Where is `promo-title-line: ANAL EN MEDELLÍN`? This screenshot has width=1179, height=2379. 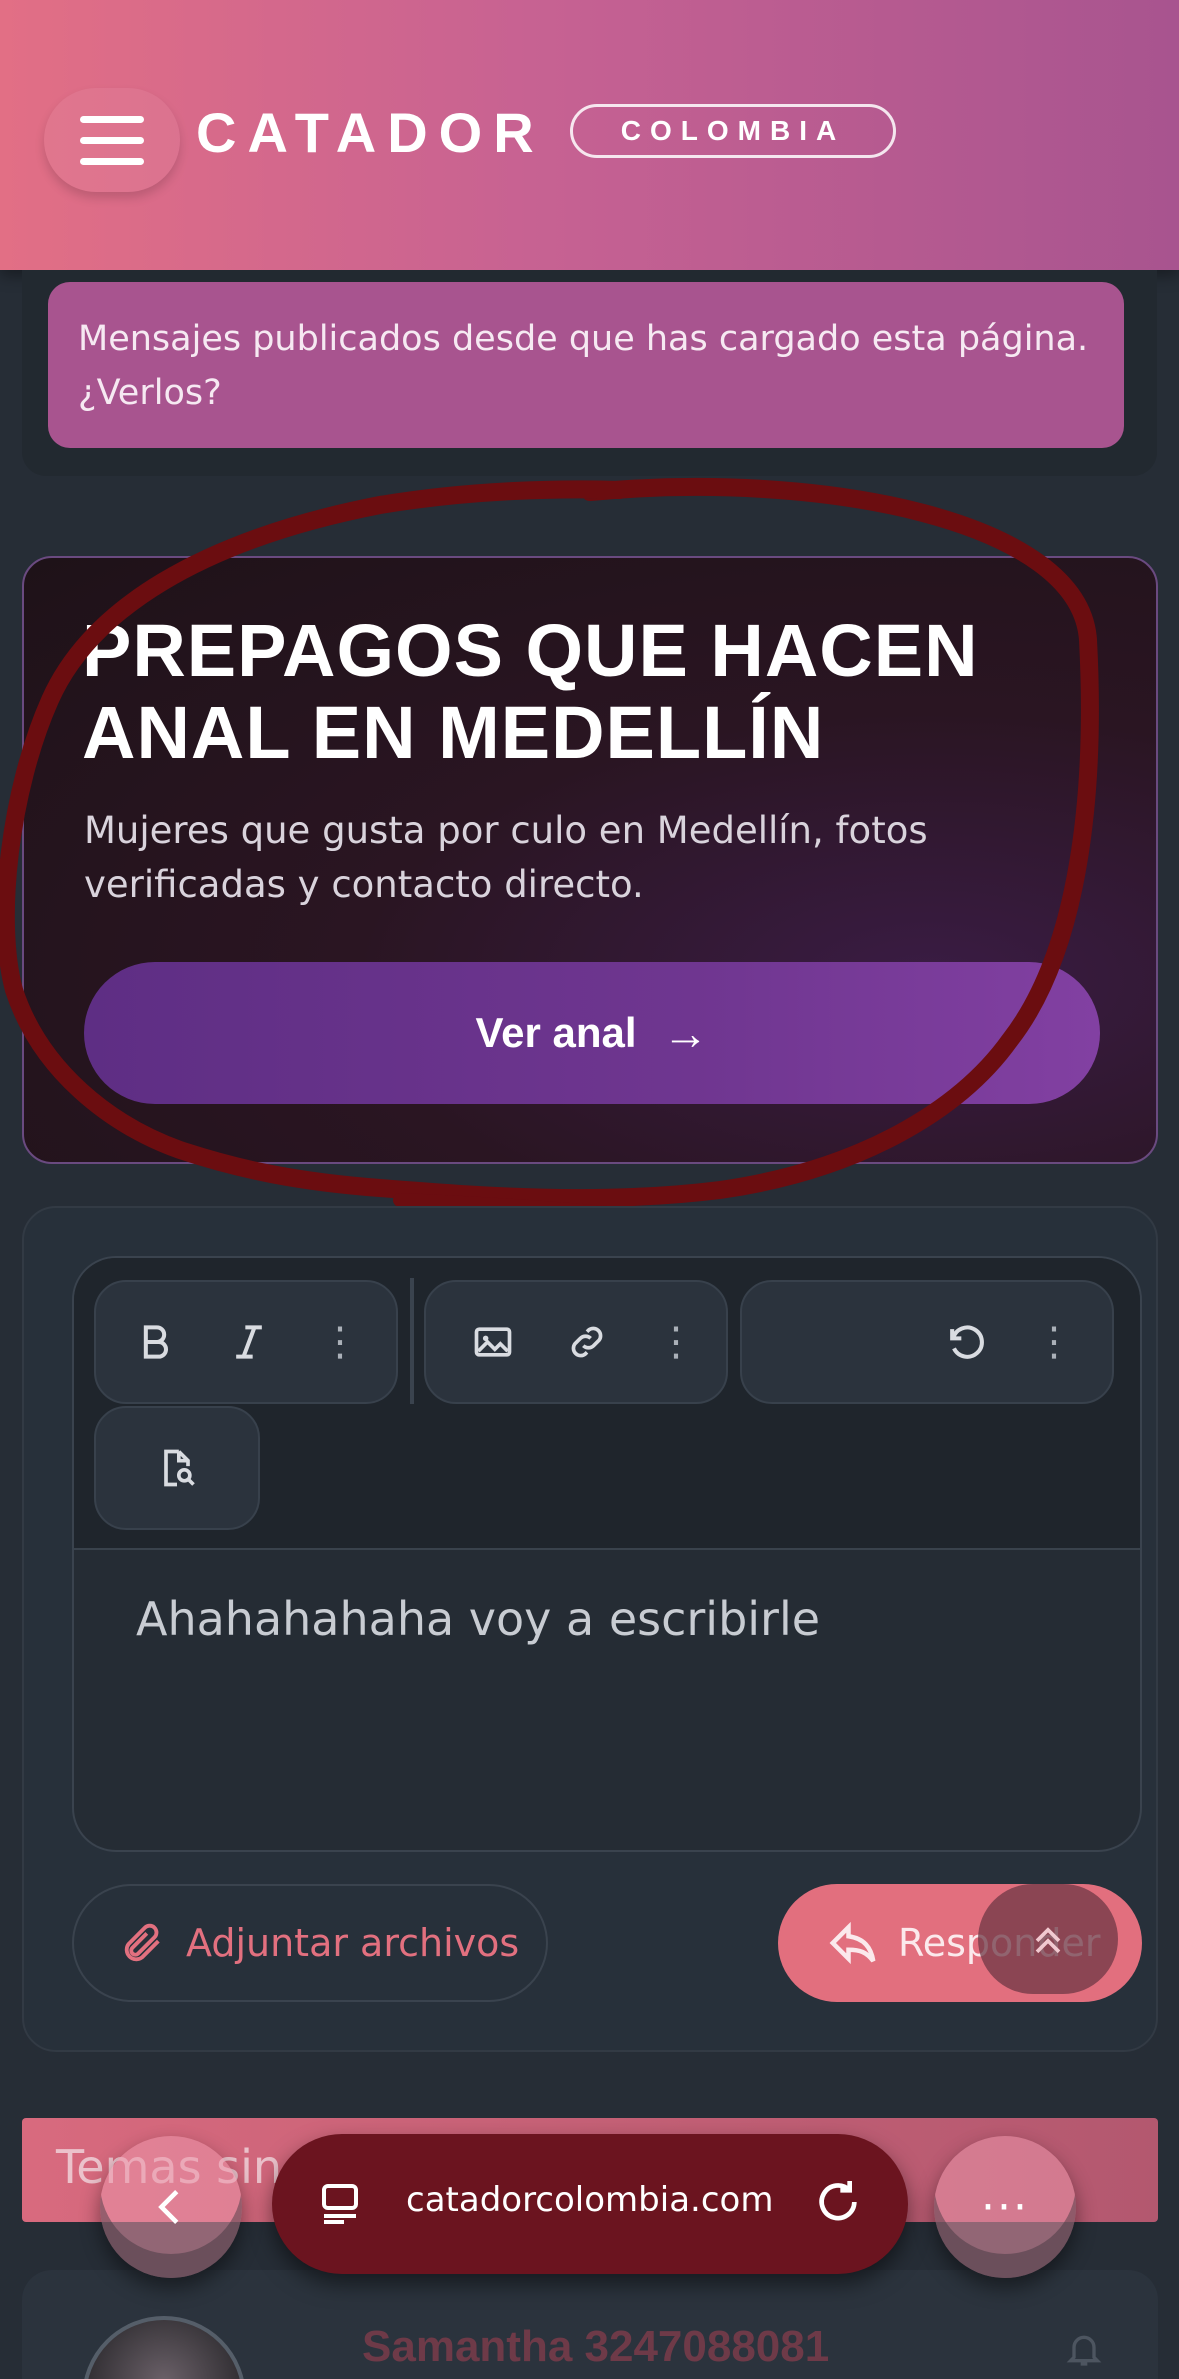
promo-title-line: ANAL EN MEDELLÍN is located at coordinates (453, 732).